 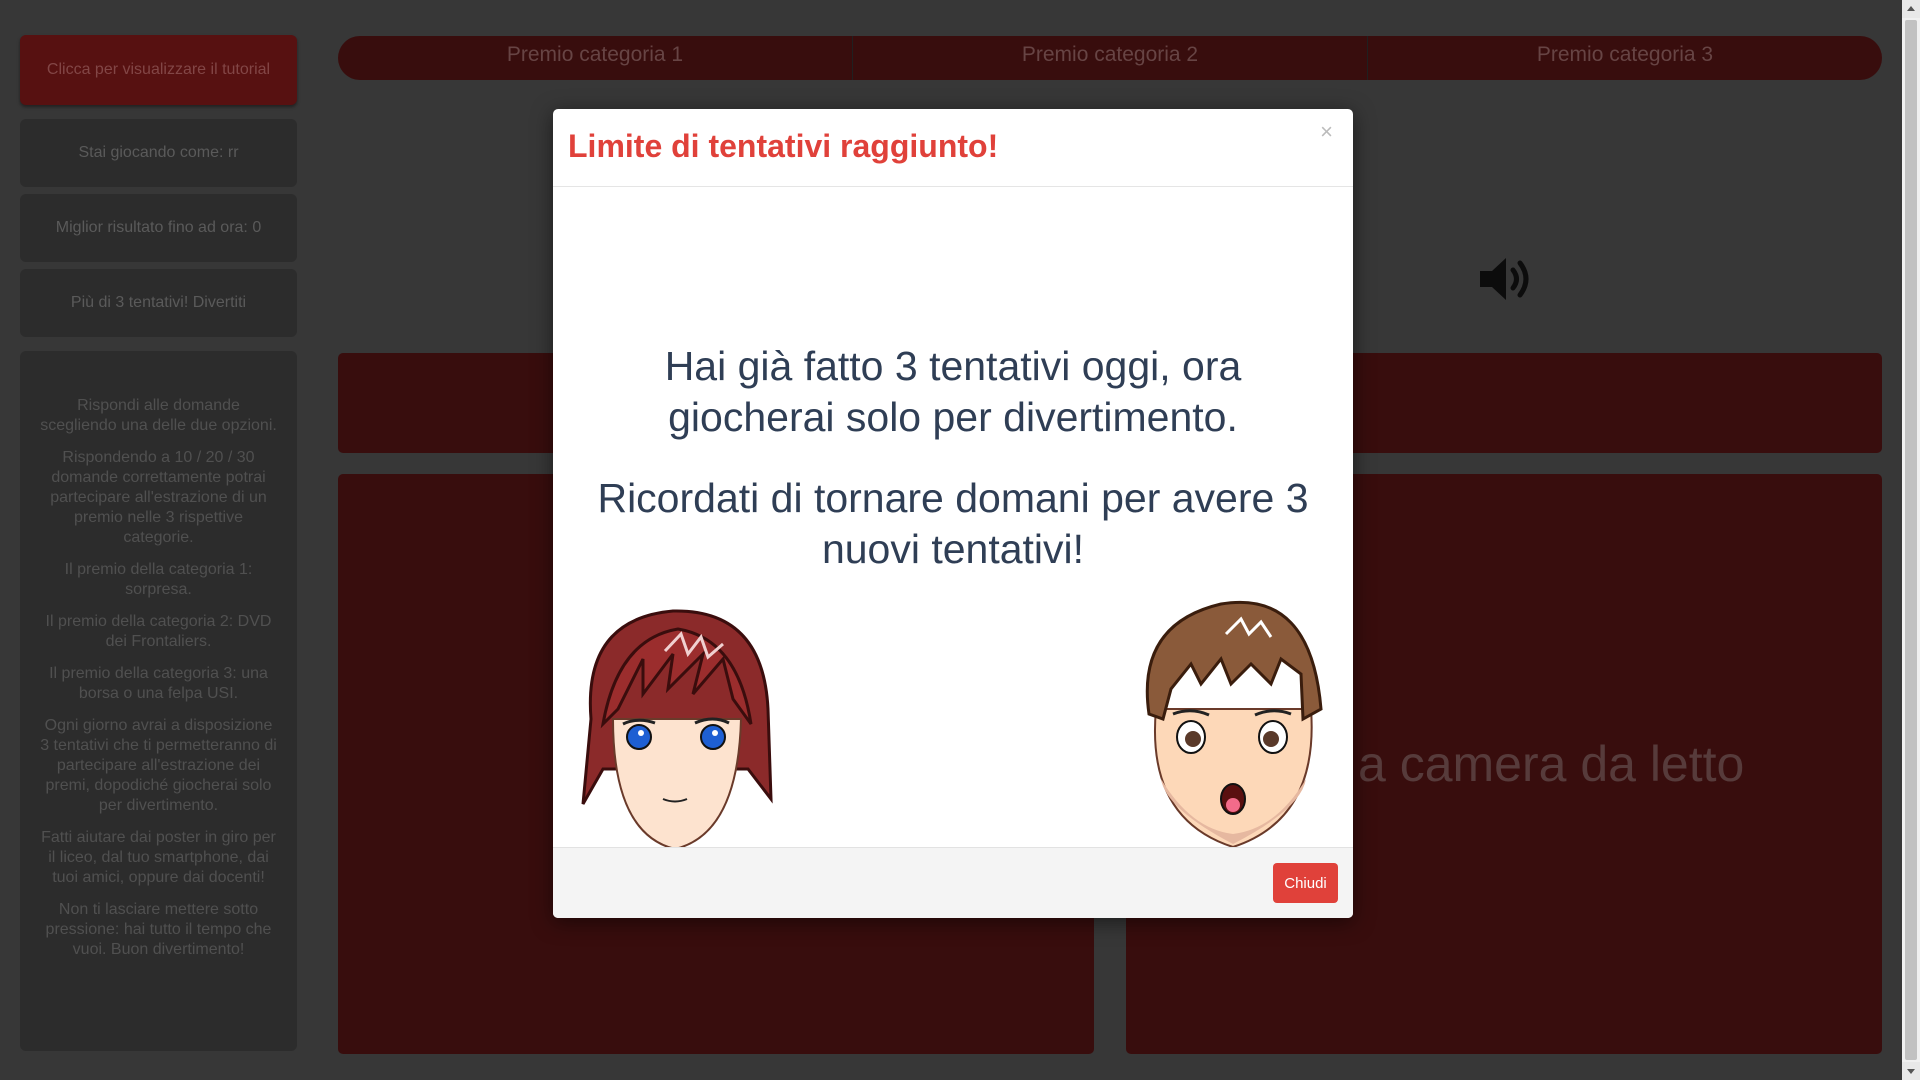 I want to click on modal-header: Limite di tentativi raggiunto! ×, so click(x=953, y=148).